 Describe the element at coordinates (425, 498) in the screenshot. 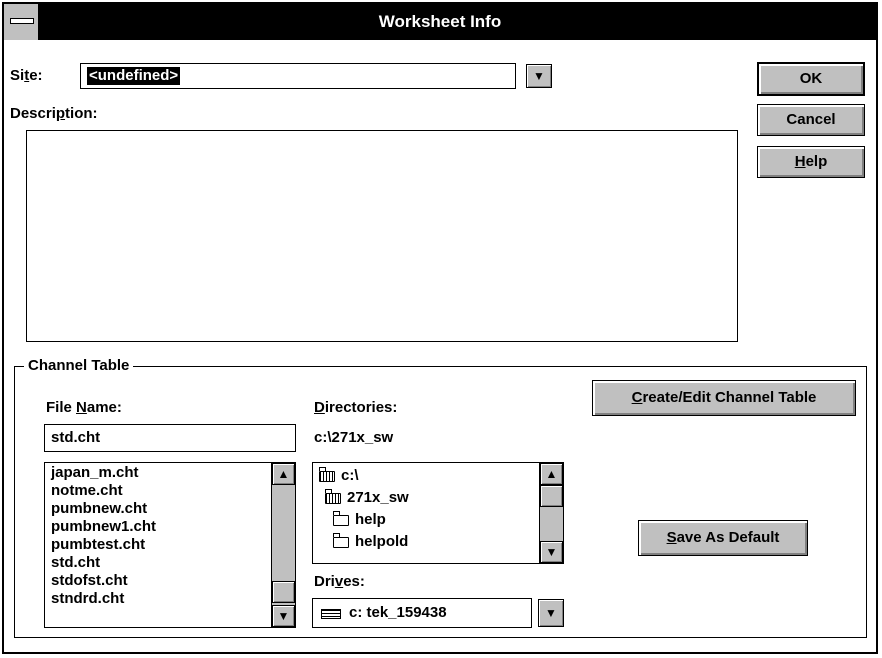

I see `directory-item: 271x_sw` at that location.